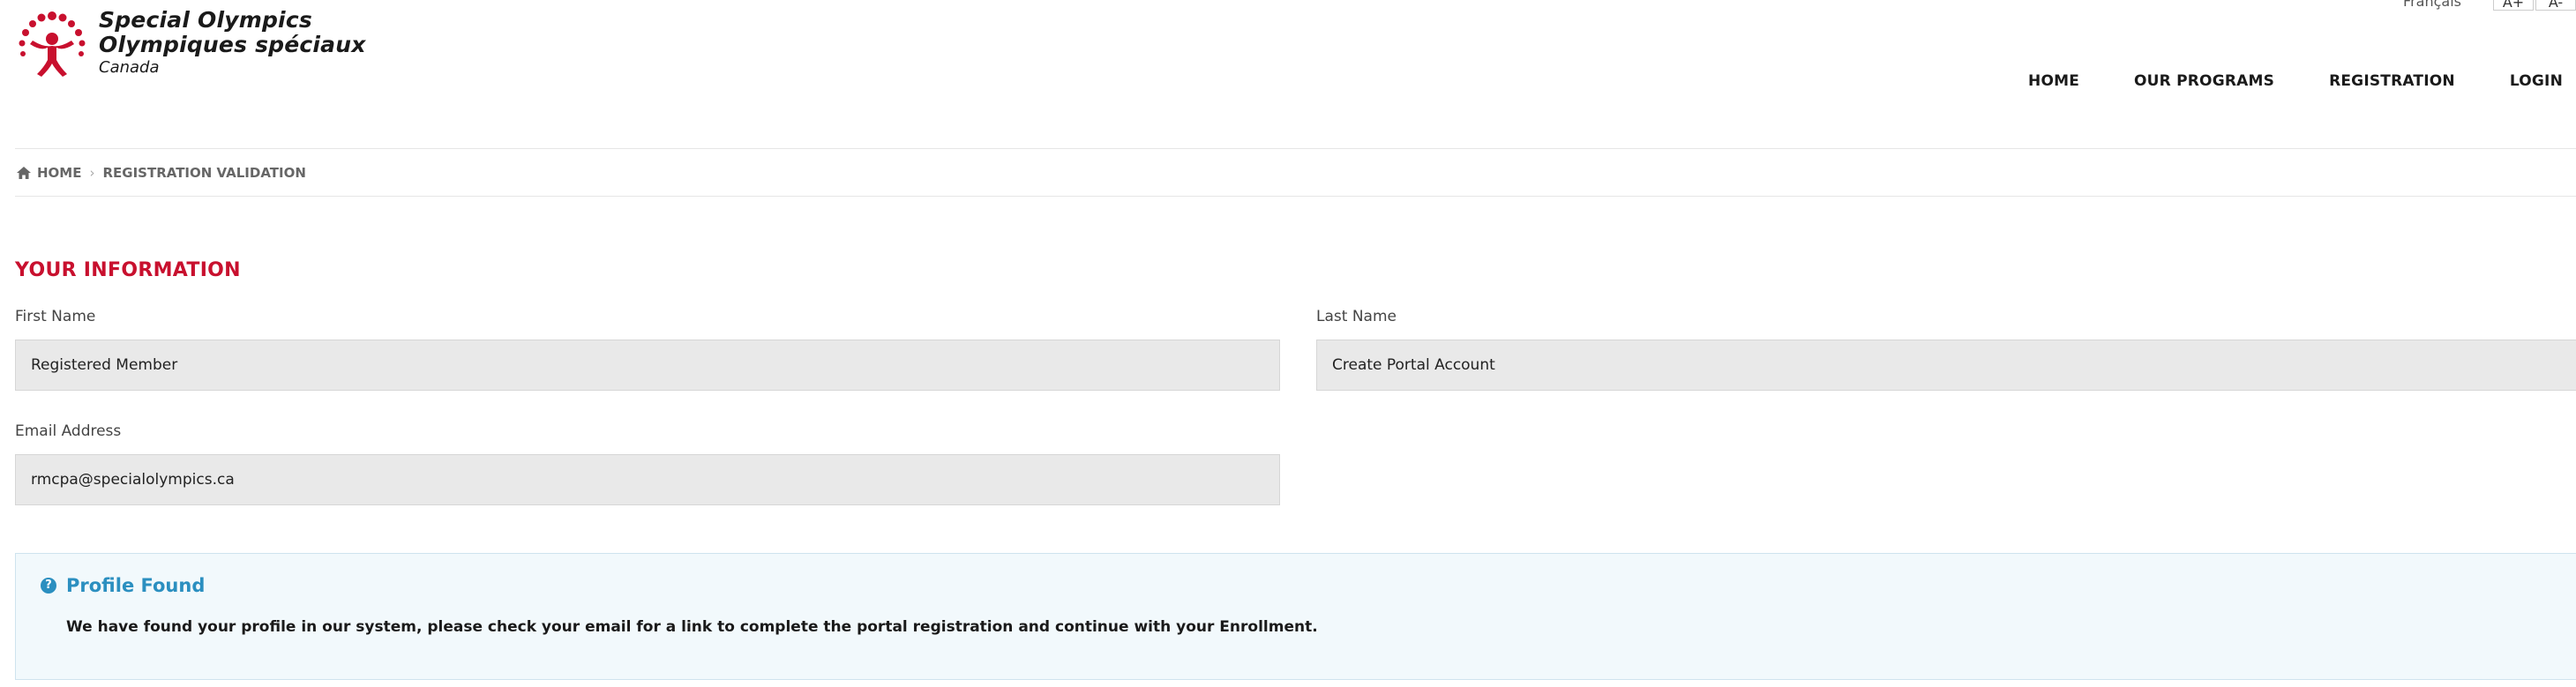  I want to click on font-increase-button: A+, so click(2514, 5).